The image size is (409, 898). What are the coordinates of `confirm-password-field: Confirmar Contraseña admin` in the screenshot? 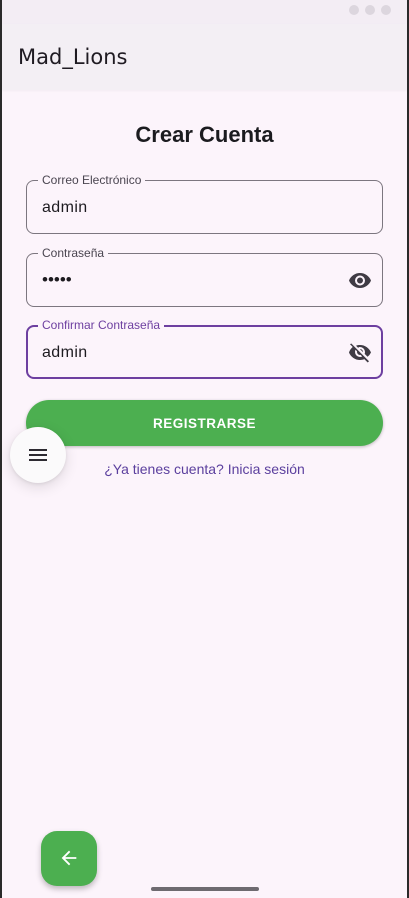 It's located at (204, 348).